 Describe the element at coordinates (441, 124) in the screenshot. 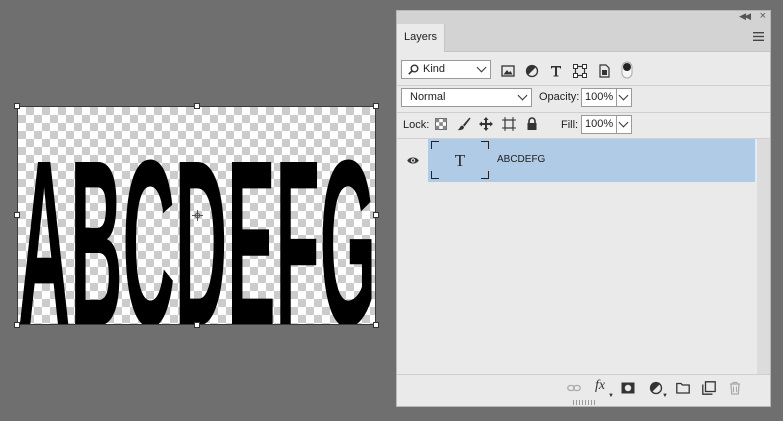

I see `lock-transparent-pixels-icon` at that location.